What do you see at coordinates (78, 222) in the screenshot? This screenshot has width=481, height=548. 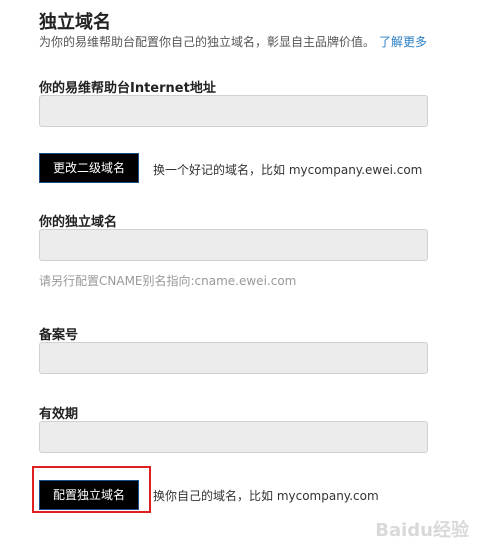 I see `custom-domain-label: 你的独立域名` at bounding box center [78, 222].